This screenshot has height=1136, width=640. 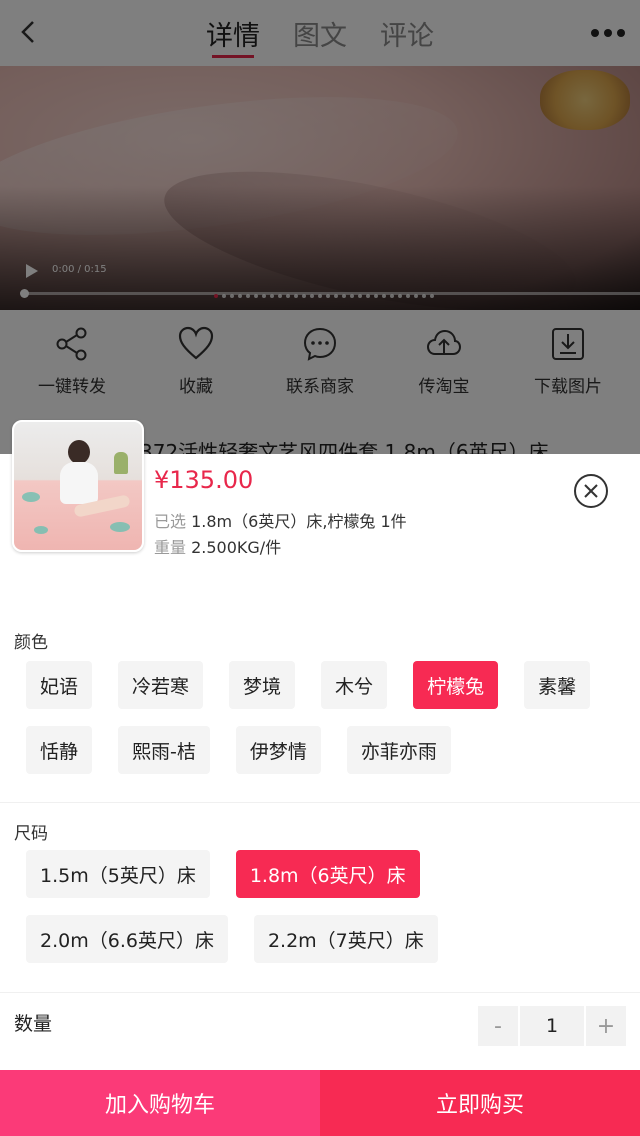 I want to click on color-option: 素馨, so click(x=557, y=685).